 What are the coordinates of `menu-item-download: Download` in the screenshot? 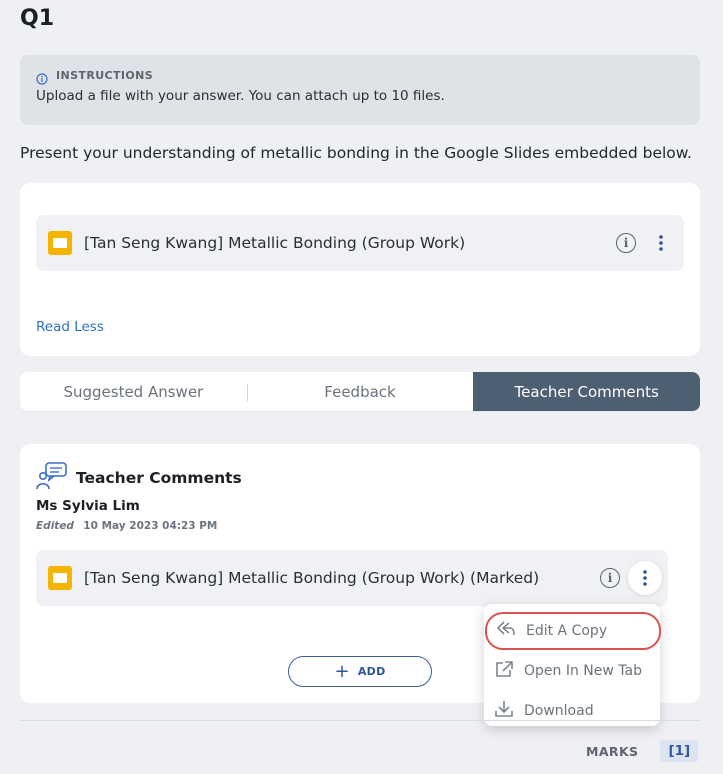 It's located at (572, 711).